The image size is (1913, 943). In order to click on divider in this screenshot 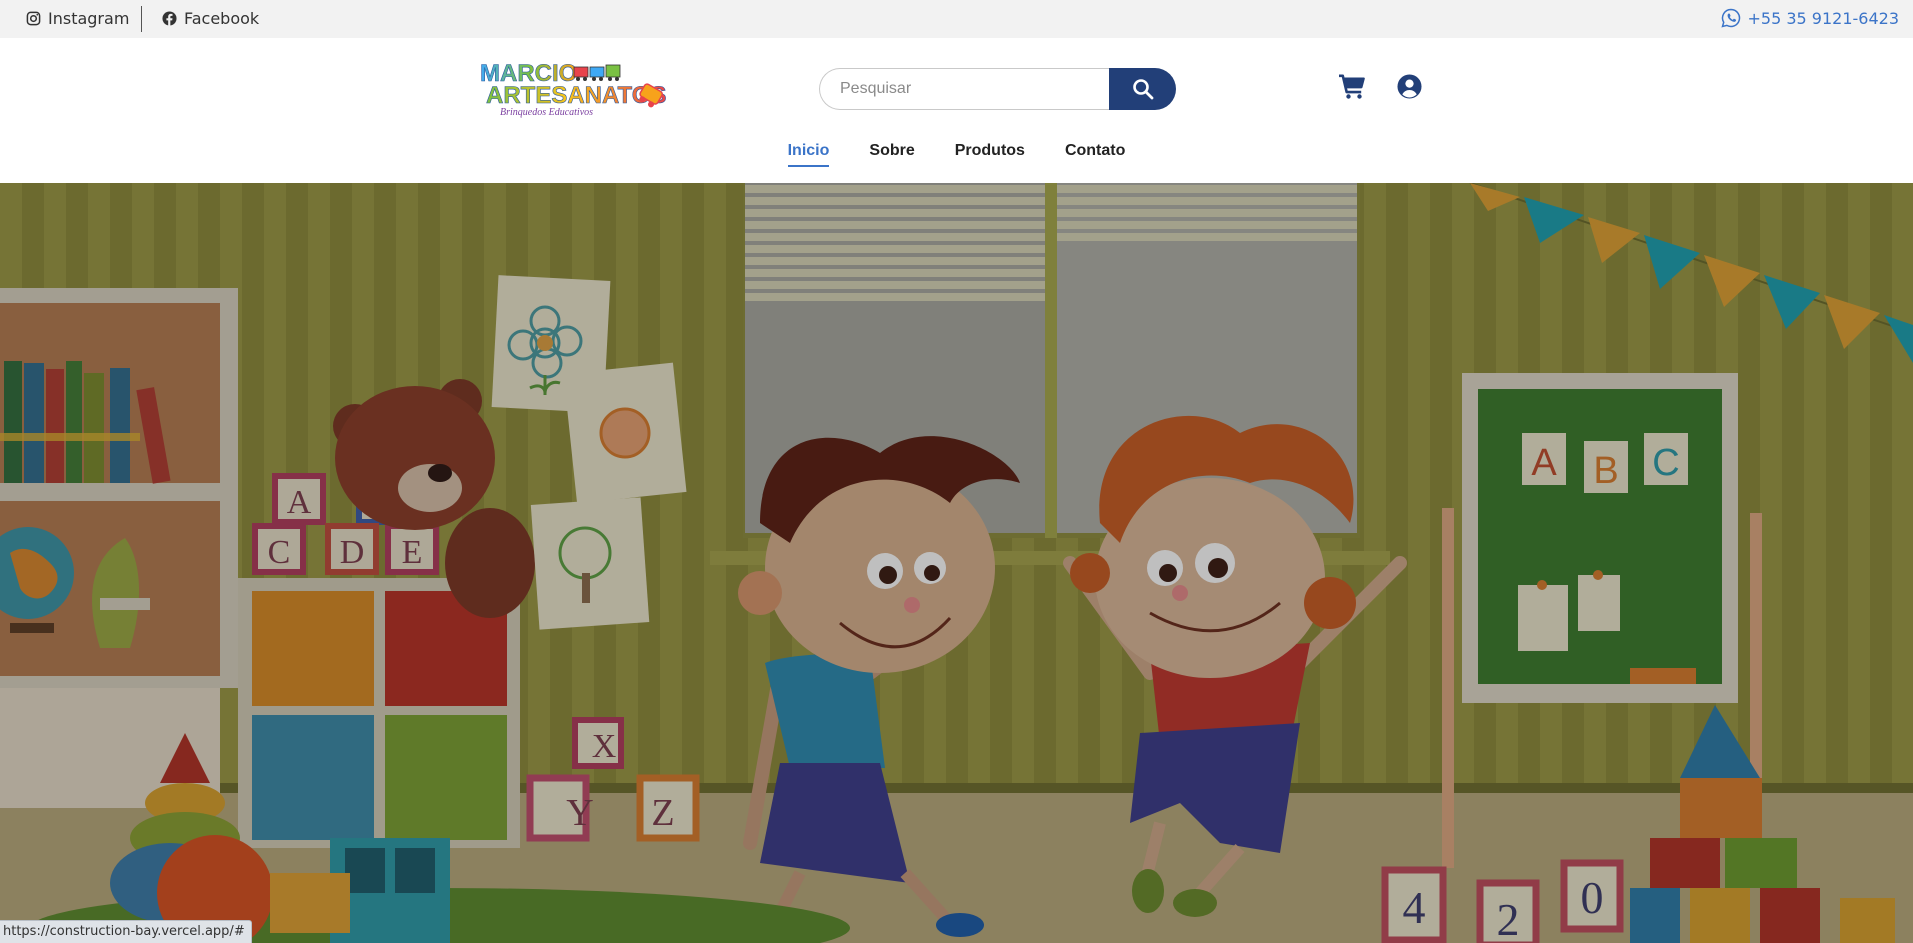, I will do `click(141, 19)`.